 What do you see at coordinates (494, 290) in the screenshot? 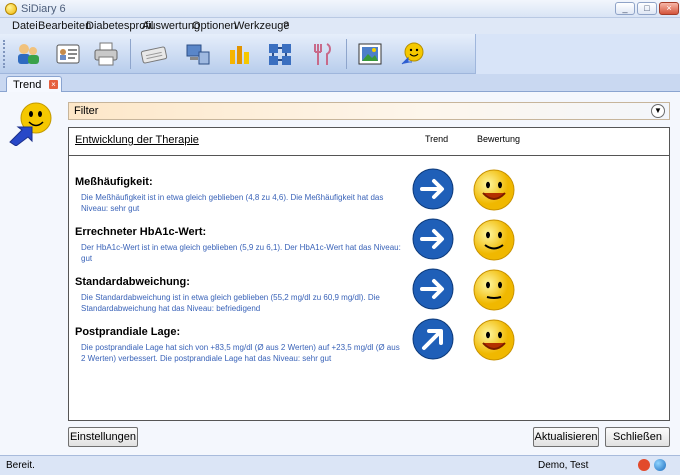
I see `smiley-satisfactory-icon` at bounding box center [494, 290].